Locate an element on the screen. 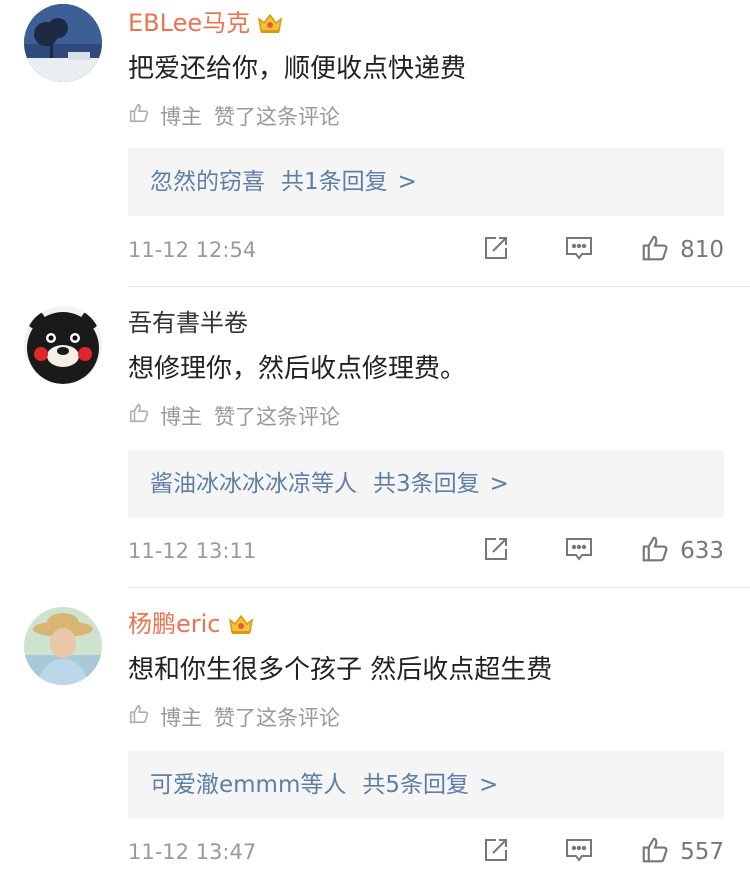 The height and width of the screenshot is (870, 750). username: 杨鹏eric is located at coordinates (191, 626).